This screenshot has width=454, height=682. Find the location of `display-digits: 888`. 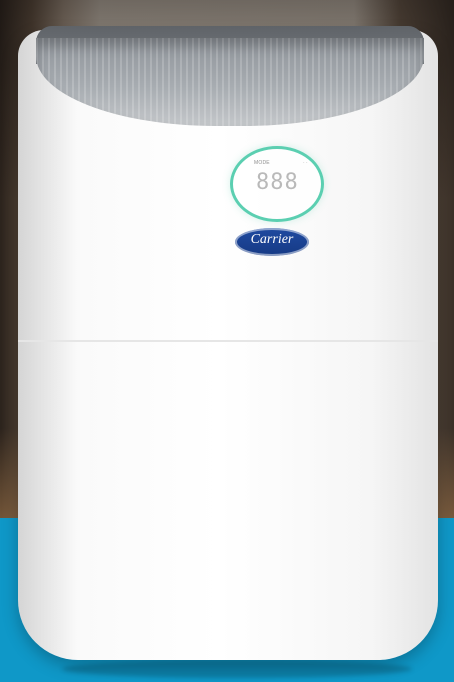

display-digits: 888 is located at coordinates (277, 182).